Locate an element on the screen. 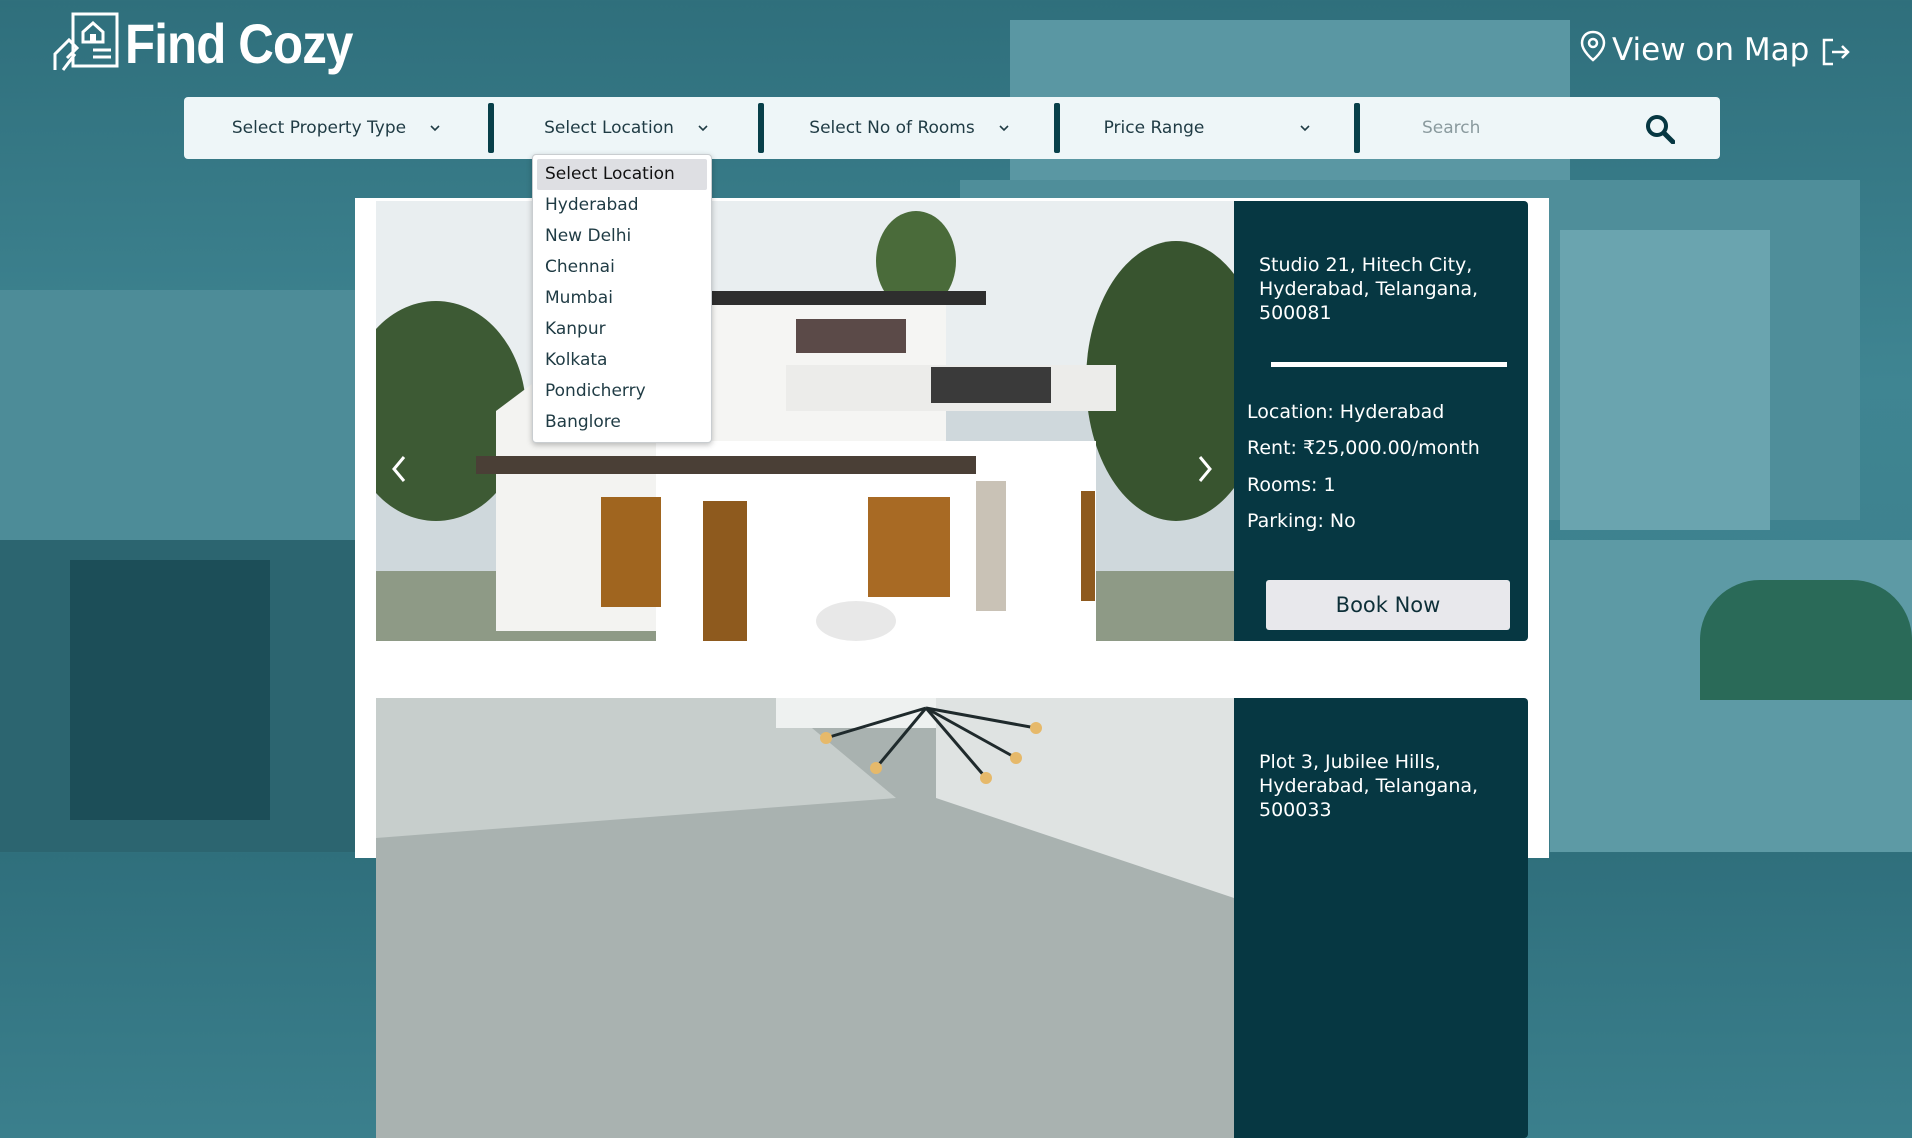 The image size is (1912, 1138). listing-location: Location: Hyderabad is located at coordinates (1346, 412).